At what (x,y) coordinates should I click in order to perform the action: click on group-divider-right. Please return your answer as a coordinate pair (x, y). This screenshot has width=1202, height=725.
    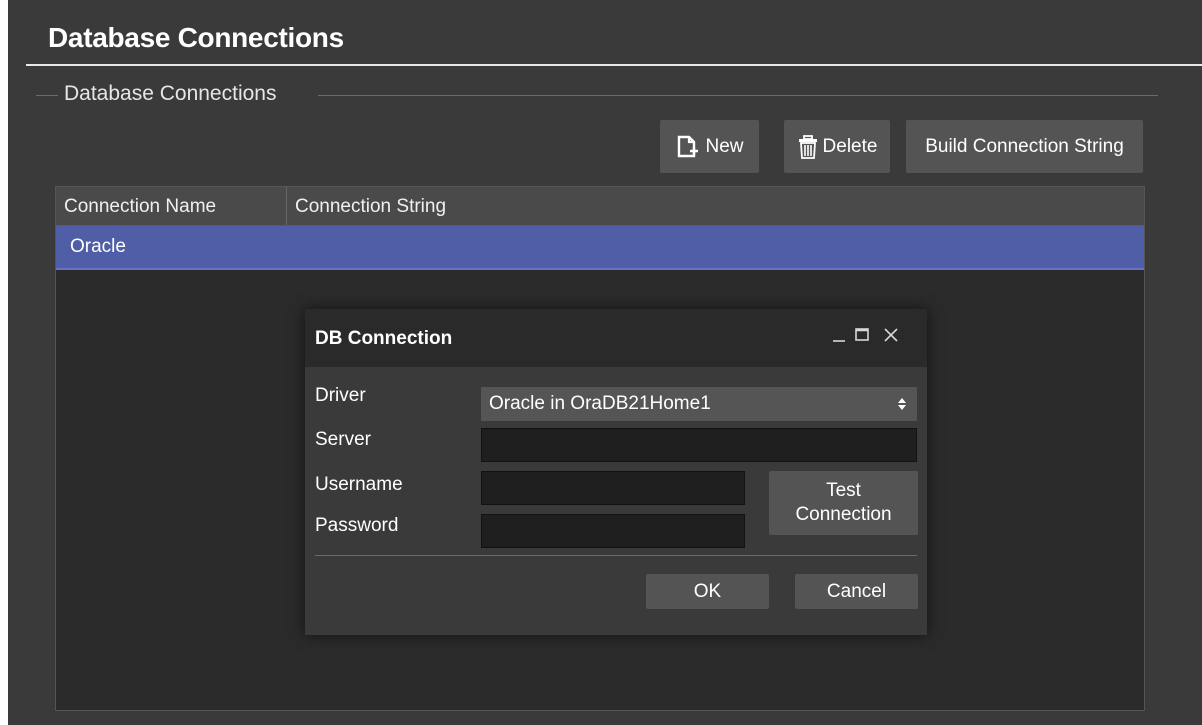
    Looking at the image, I should click on (738, 95).